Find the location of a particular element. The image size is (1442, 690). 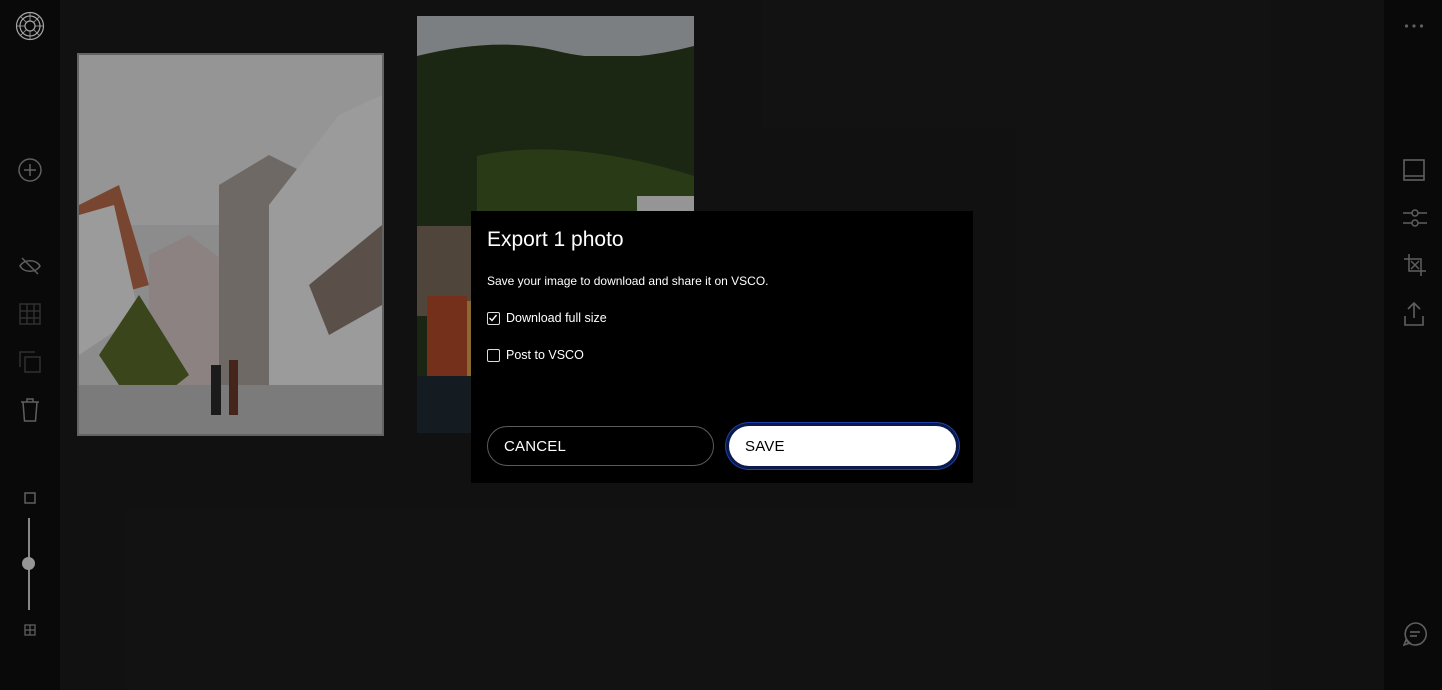

download-full-size-option: Download full size is located at coordinates (547, 318).